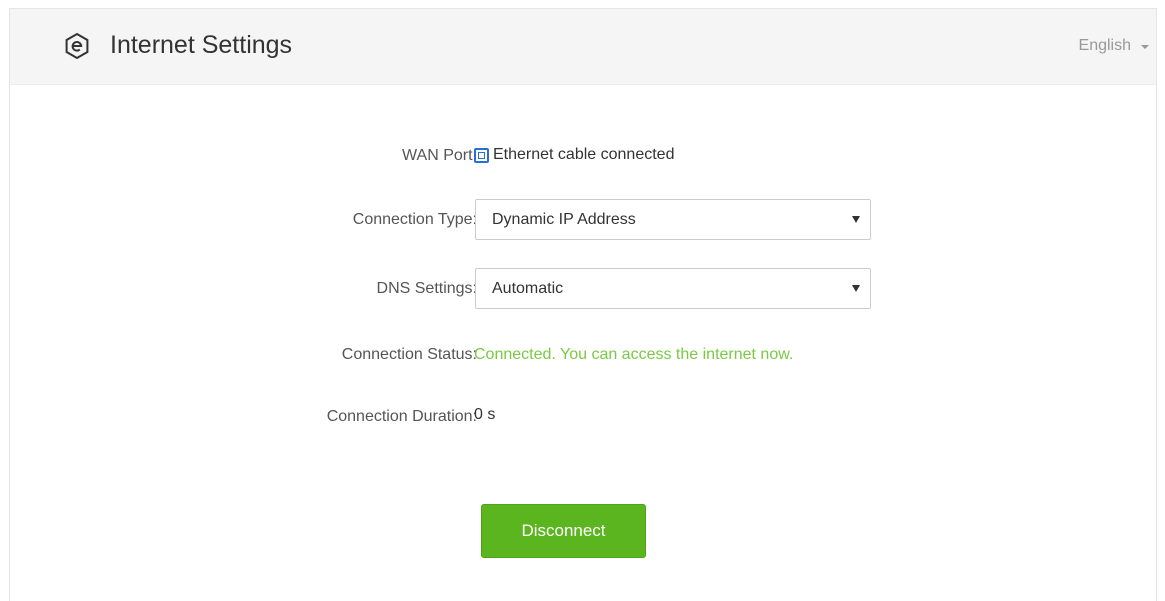  I want to click on connection-type-select: Dynamic IP Address, so click(673, 219).